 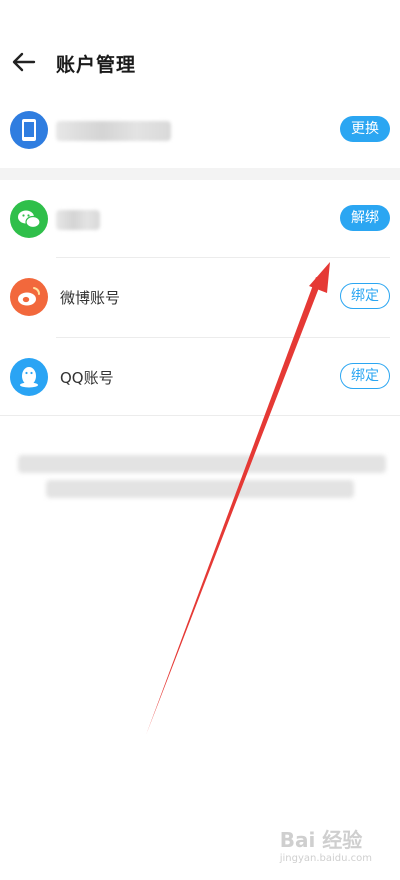 I want to click on arrow-left-icon, so click(x=24, y=62).